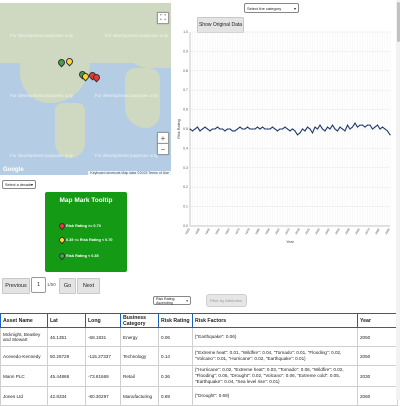 The image size is (400, 406). What do you see at coordinates (139, 376) in the screenshot?
I see `table-cell: Retail` at bounding box center [139, 376].